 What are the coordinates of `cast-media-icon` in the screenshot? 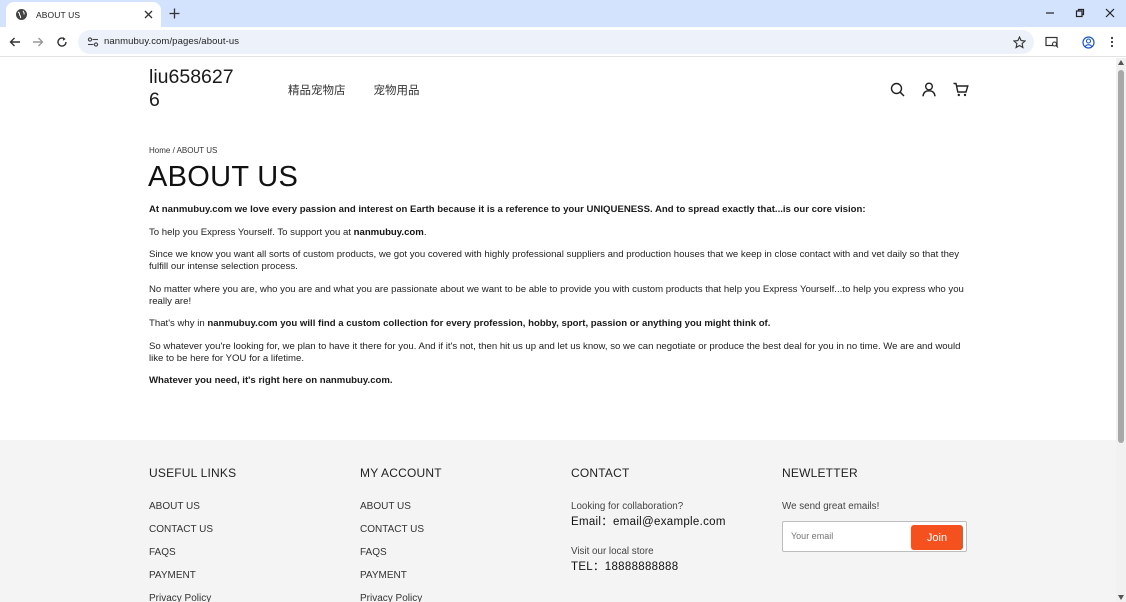 It's located at (1052, 42).